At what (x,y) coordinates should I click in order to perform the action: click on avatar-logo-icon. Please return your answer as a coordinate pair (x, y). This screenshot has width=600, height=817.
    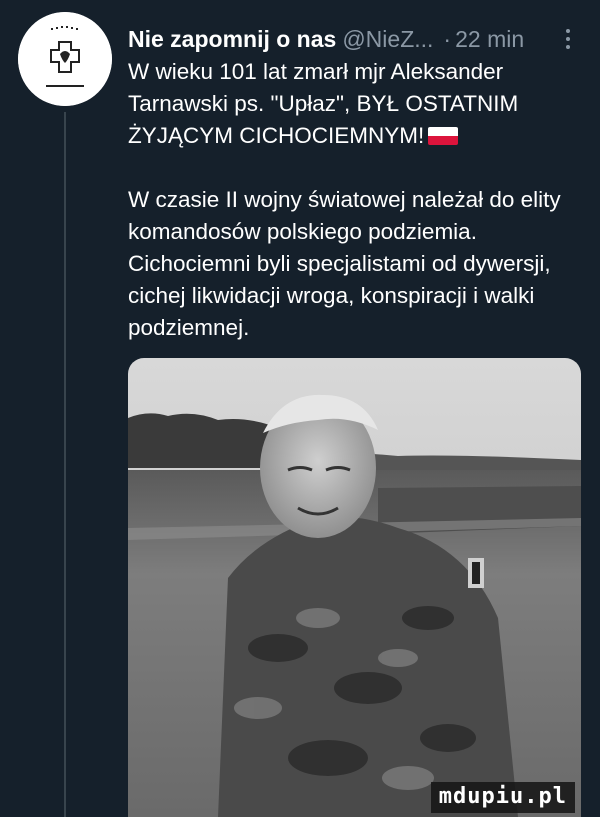
    Looking at the image, I should click on (65, 59).